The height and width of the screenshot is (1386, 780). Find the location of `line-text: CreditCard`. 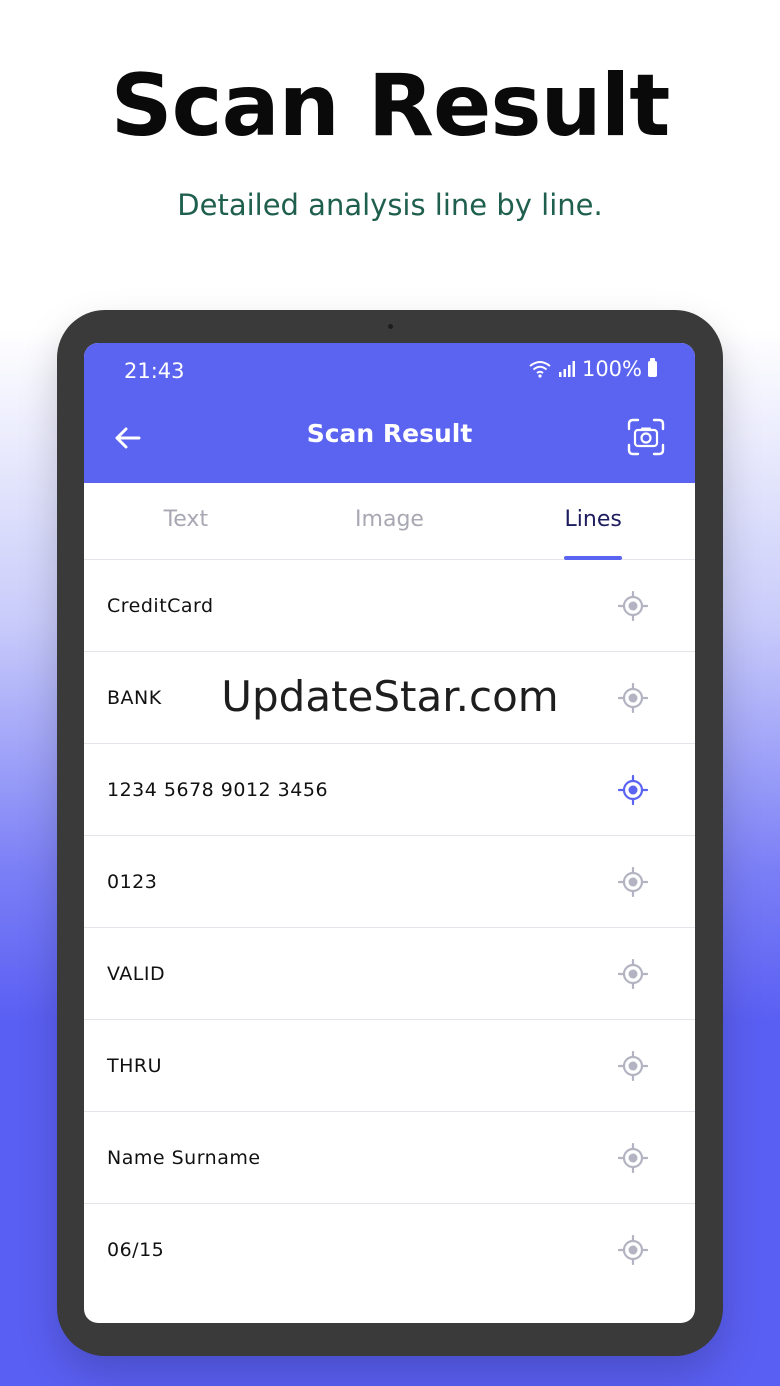

line-text: CreditCard is located at coordinates (160, 605).